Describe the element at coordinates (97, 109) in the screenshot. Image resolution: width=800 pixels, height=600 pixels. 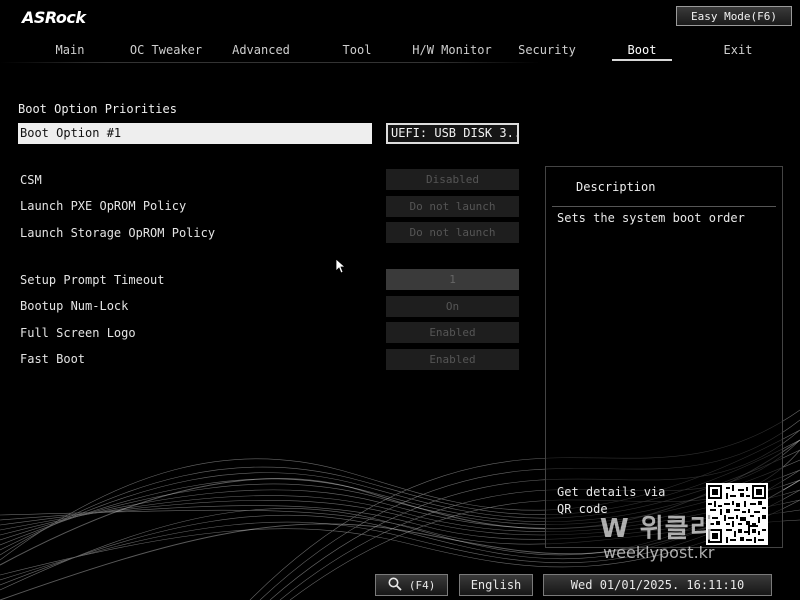
I see `section-title: Boot Option Priorities` at that location.